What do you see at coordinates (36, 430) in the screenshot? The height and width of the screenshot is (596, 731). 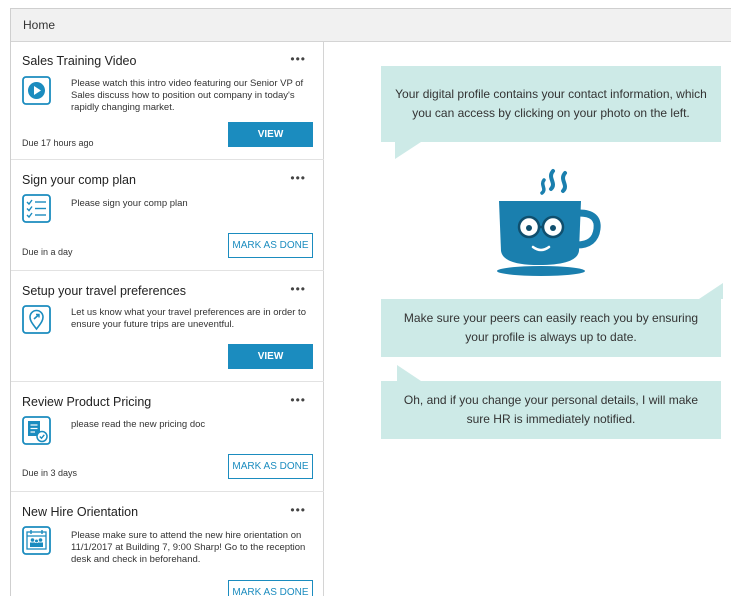 I see `document-check-icon` at bounding box center [36, 430].